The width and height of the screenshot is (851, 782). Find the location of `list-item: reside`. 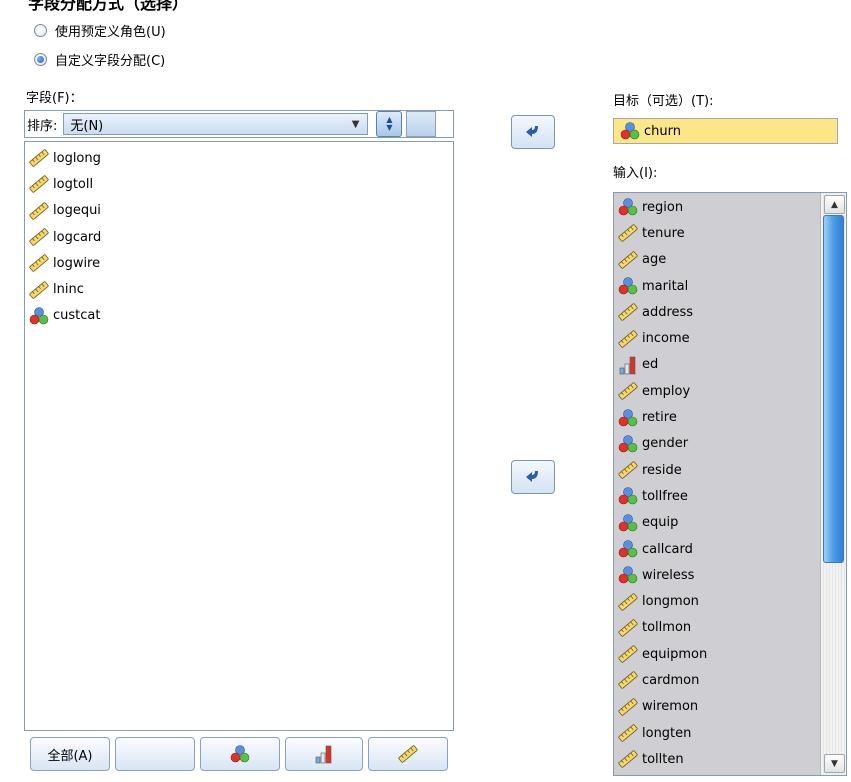

list-item: reside is located at coordinates (730, 470).